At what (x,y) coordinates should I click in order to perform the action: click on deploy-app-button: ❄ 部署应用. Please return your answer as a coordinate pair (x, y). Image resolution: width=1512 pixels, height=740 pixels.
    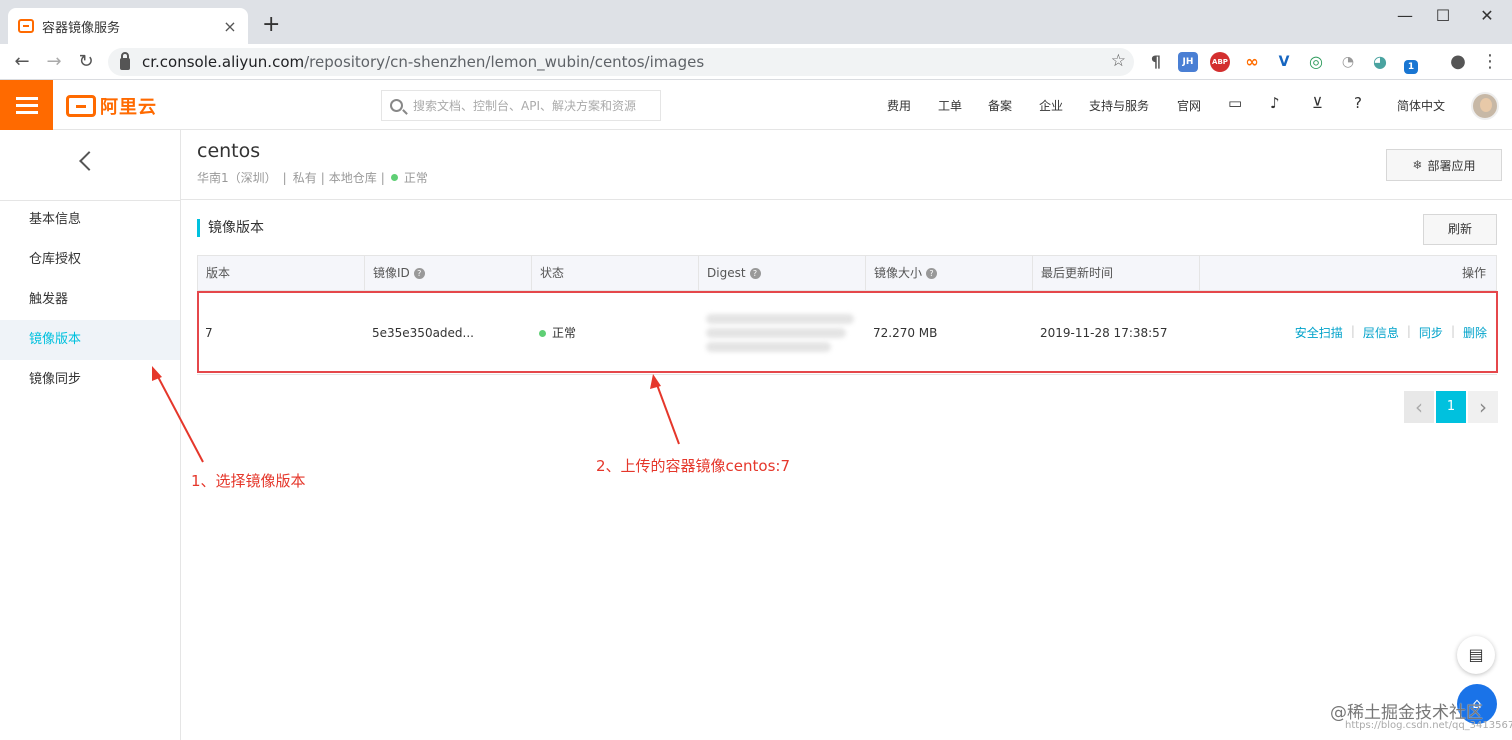
    Looking at the image, I should click on (1444, 165).